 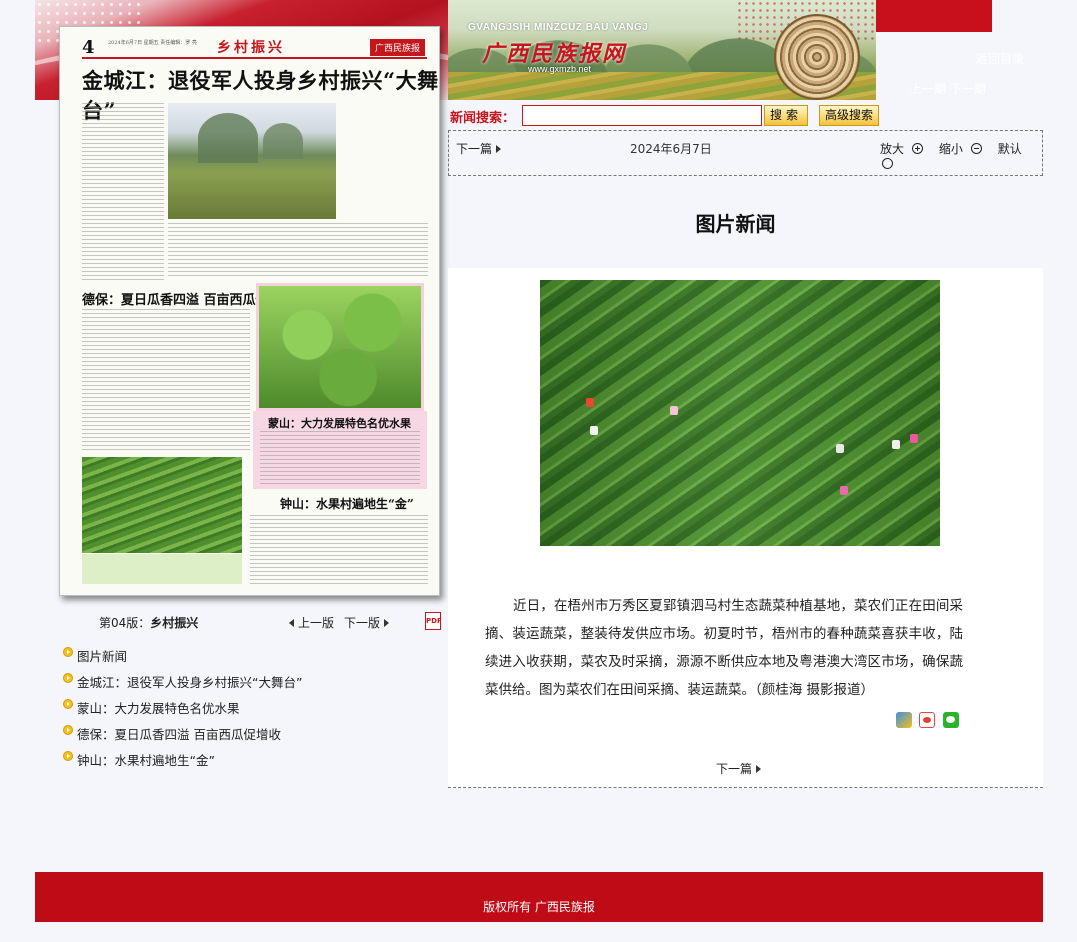 What do you see at coordinates (735, 224) in the screenshot?
I see `article-title: 图片新闻` at bounding box center [735, 224].